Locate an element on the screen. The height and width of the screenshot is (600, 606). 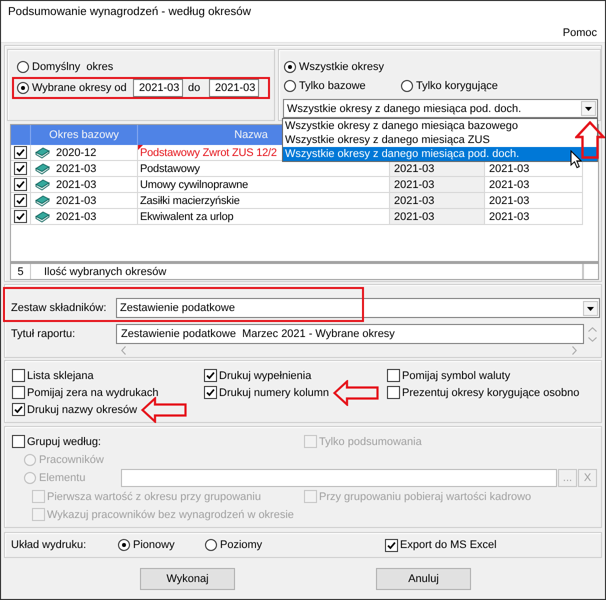
radio-label: Wszystkie okresy is located at coordinates (341, 67).